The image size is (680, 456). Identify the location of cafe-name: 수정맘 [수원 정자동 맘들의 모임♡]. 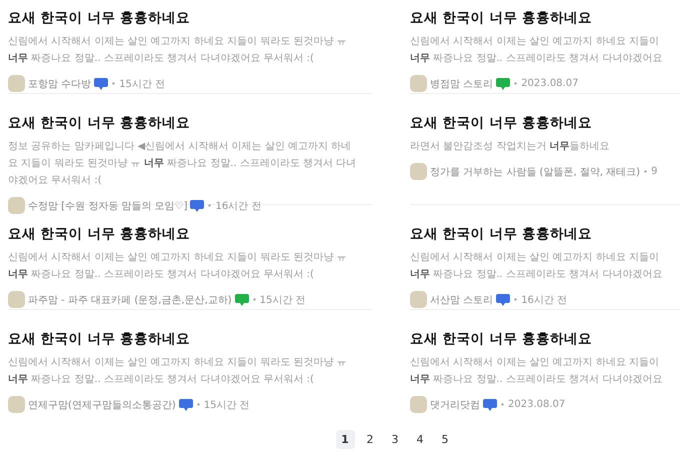
(108, 205).